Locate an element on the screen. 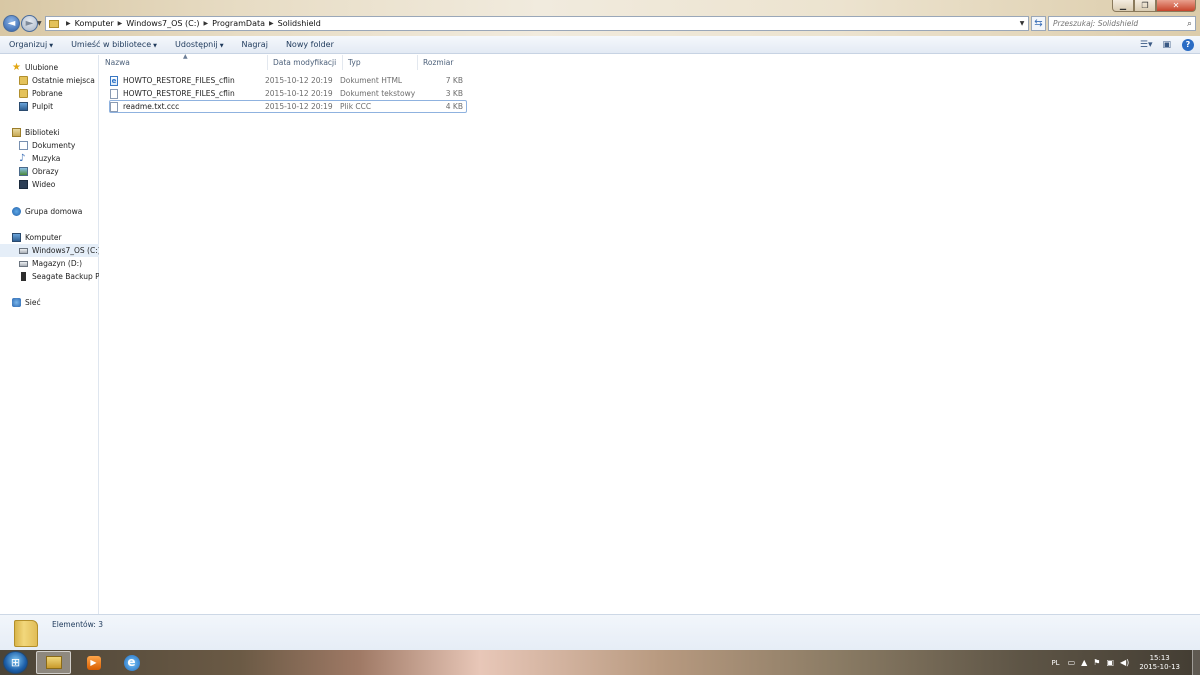  taskbar-media-player-button: ▶ is located at coordinates (93, 662).